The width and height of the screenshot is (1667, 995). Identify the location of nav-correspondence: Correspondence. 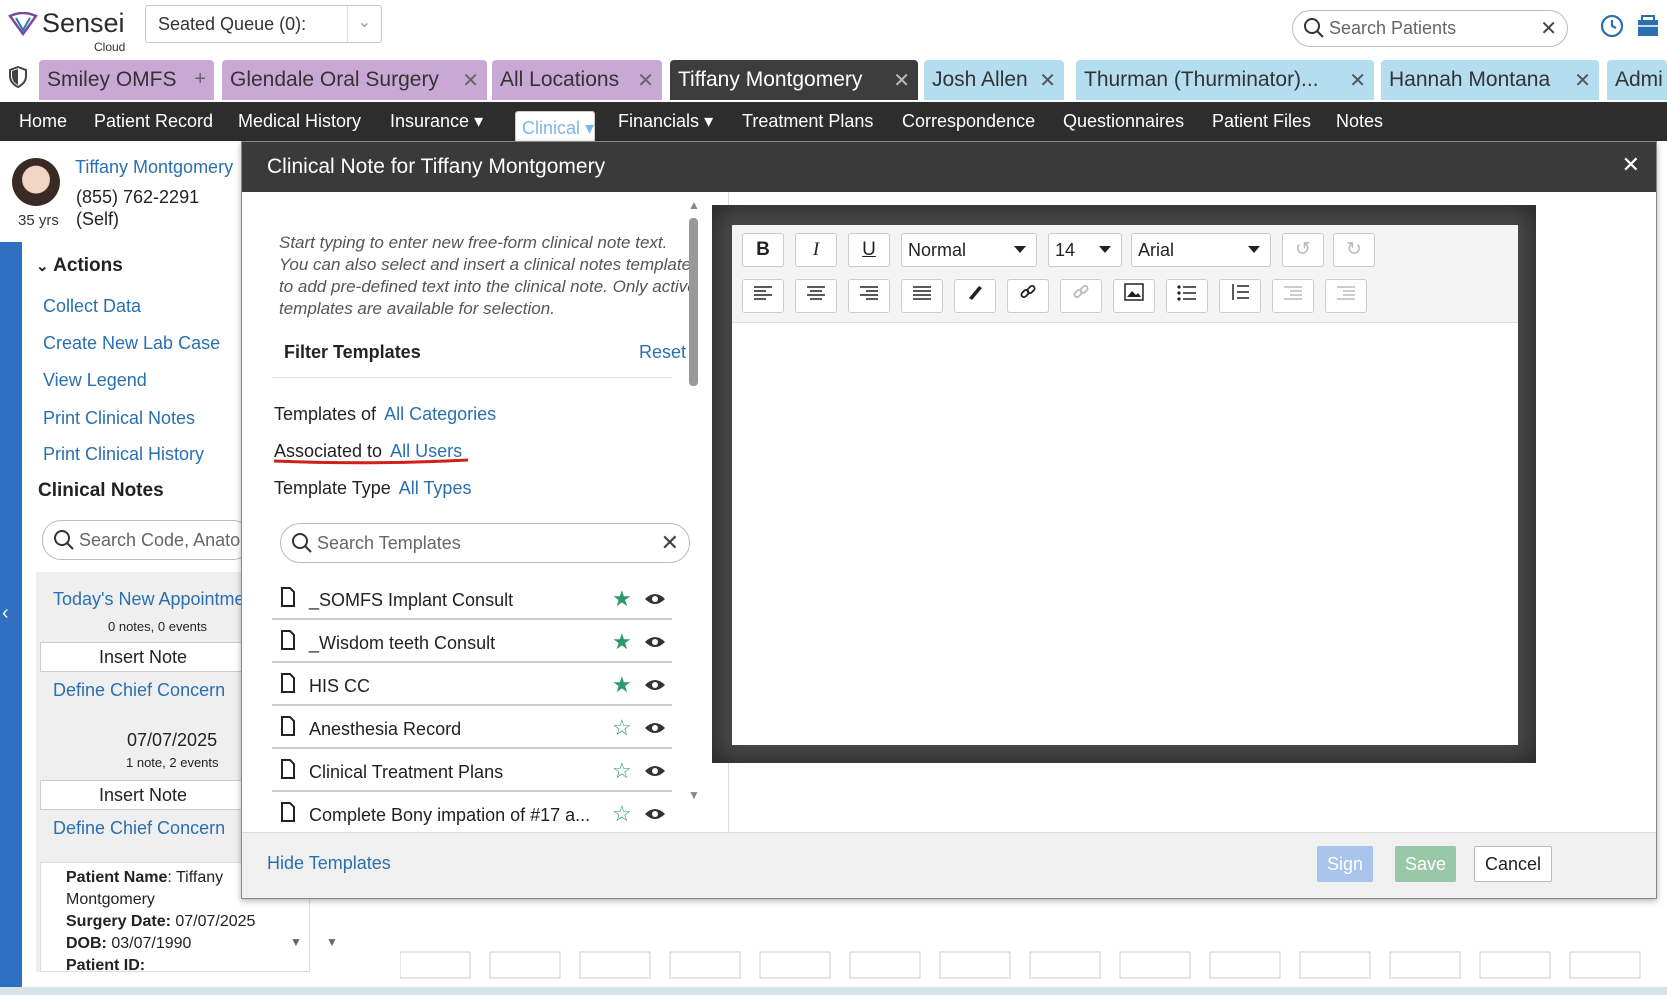
(968, 121).